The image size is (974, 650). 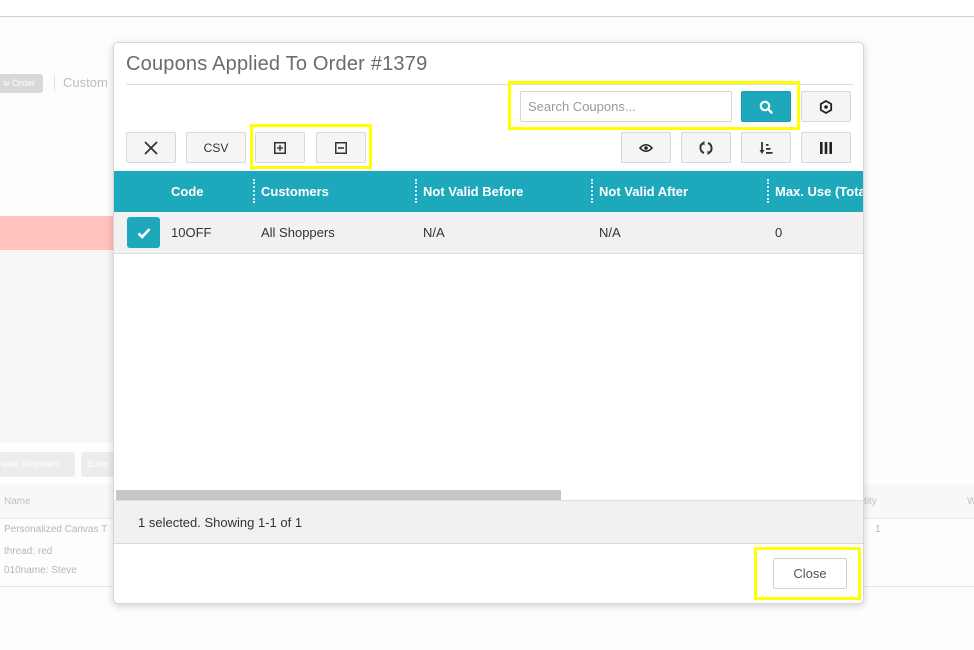 What do you see at coordinates (85, 82) in the screenshot?
I see `customer-link: Custom` at bounding box center [85, 82].